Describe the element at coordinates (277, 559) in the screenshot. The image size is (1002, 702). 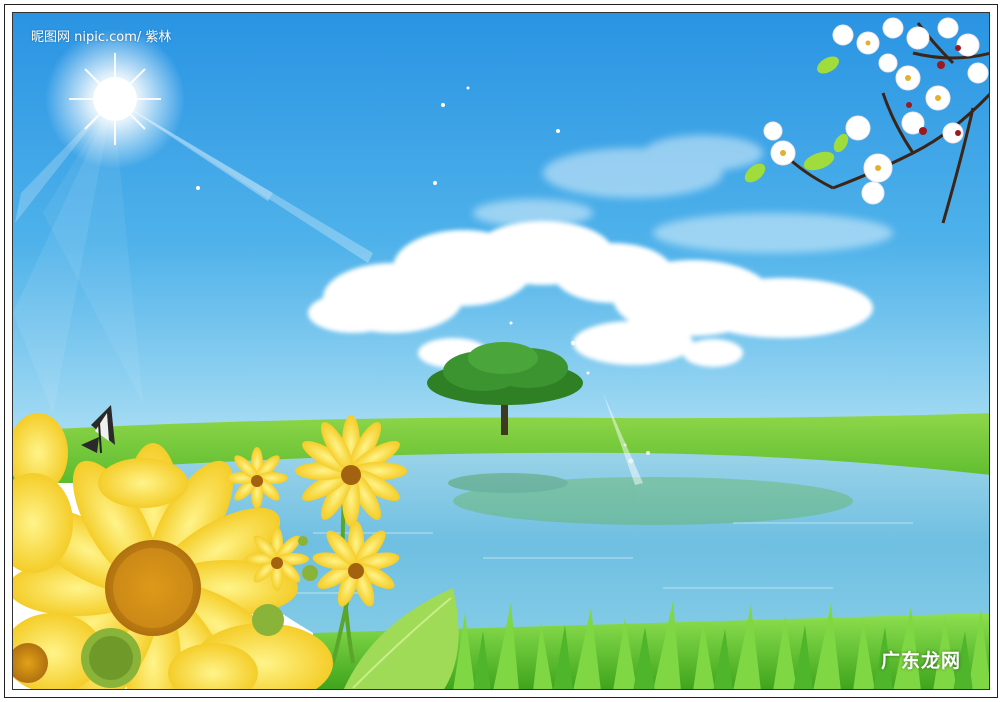
I see `small-sunflower-mid` at that location.